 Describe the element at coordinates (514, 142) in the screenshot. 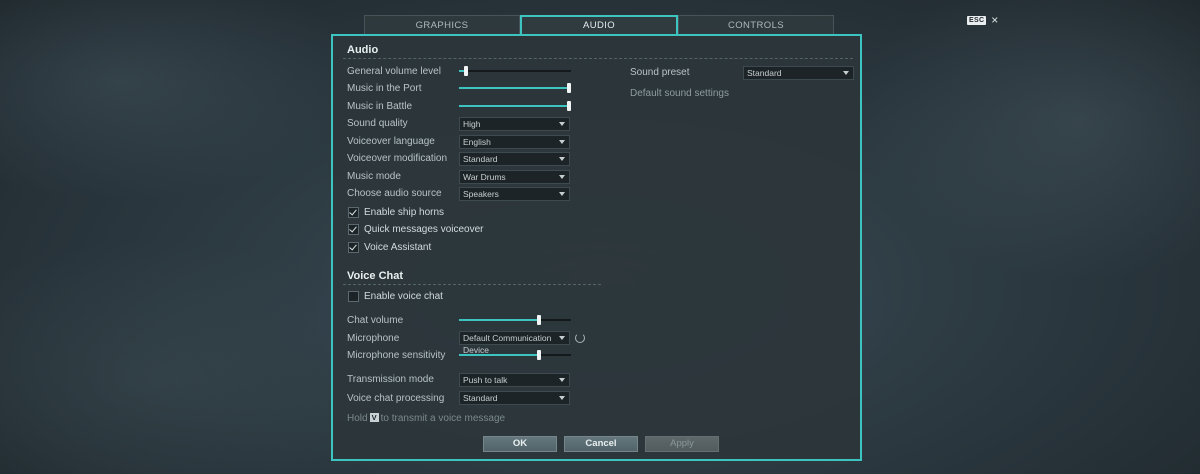

I see `voiceover-language-dropdown: English` at that location.